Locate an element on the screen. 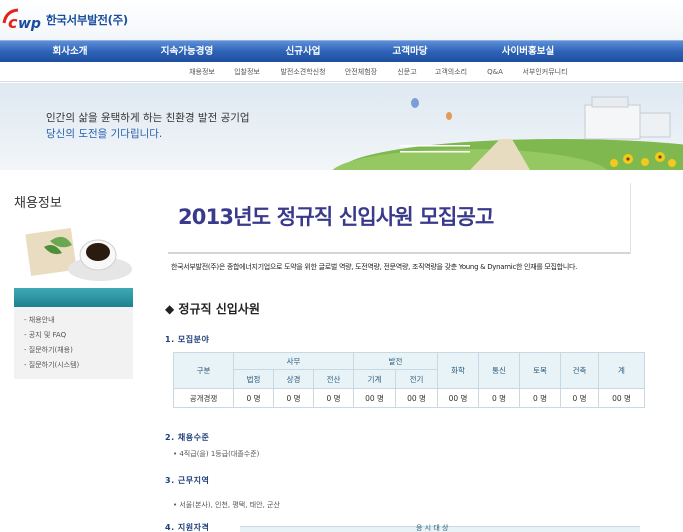 The image size is (683, 532). table-header-economics: 상경 is located at coordinates (293, 379).